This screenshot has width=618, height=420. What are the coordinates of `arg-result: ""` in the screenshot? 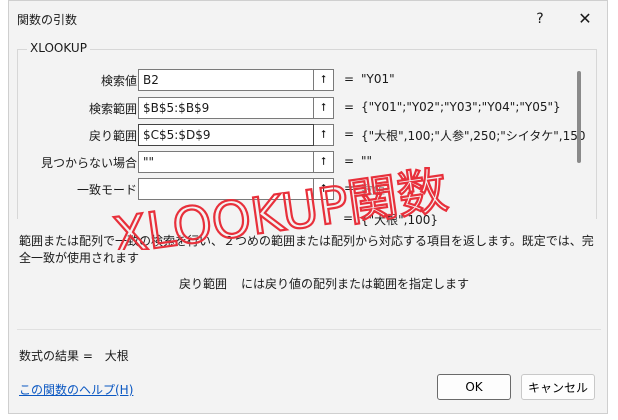 It's located at (367, 161).